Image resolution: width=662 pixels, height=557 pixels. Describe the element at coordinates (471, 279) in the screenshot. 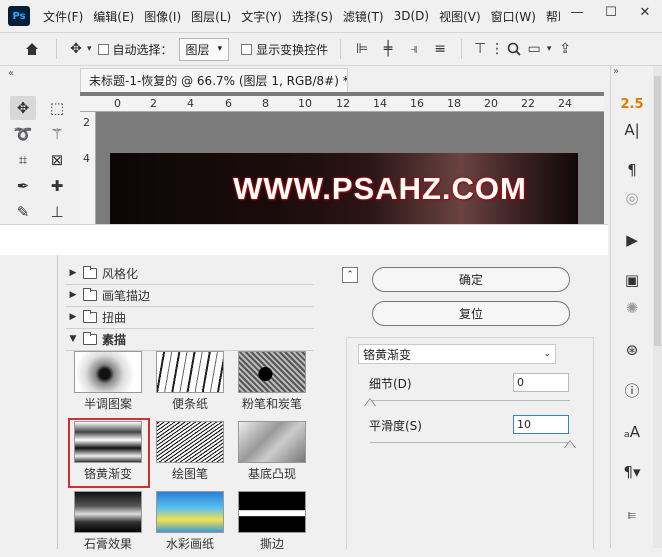

I see `ok-button: 确定` at that location.